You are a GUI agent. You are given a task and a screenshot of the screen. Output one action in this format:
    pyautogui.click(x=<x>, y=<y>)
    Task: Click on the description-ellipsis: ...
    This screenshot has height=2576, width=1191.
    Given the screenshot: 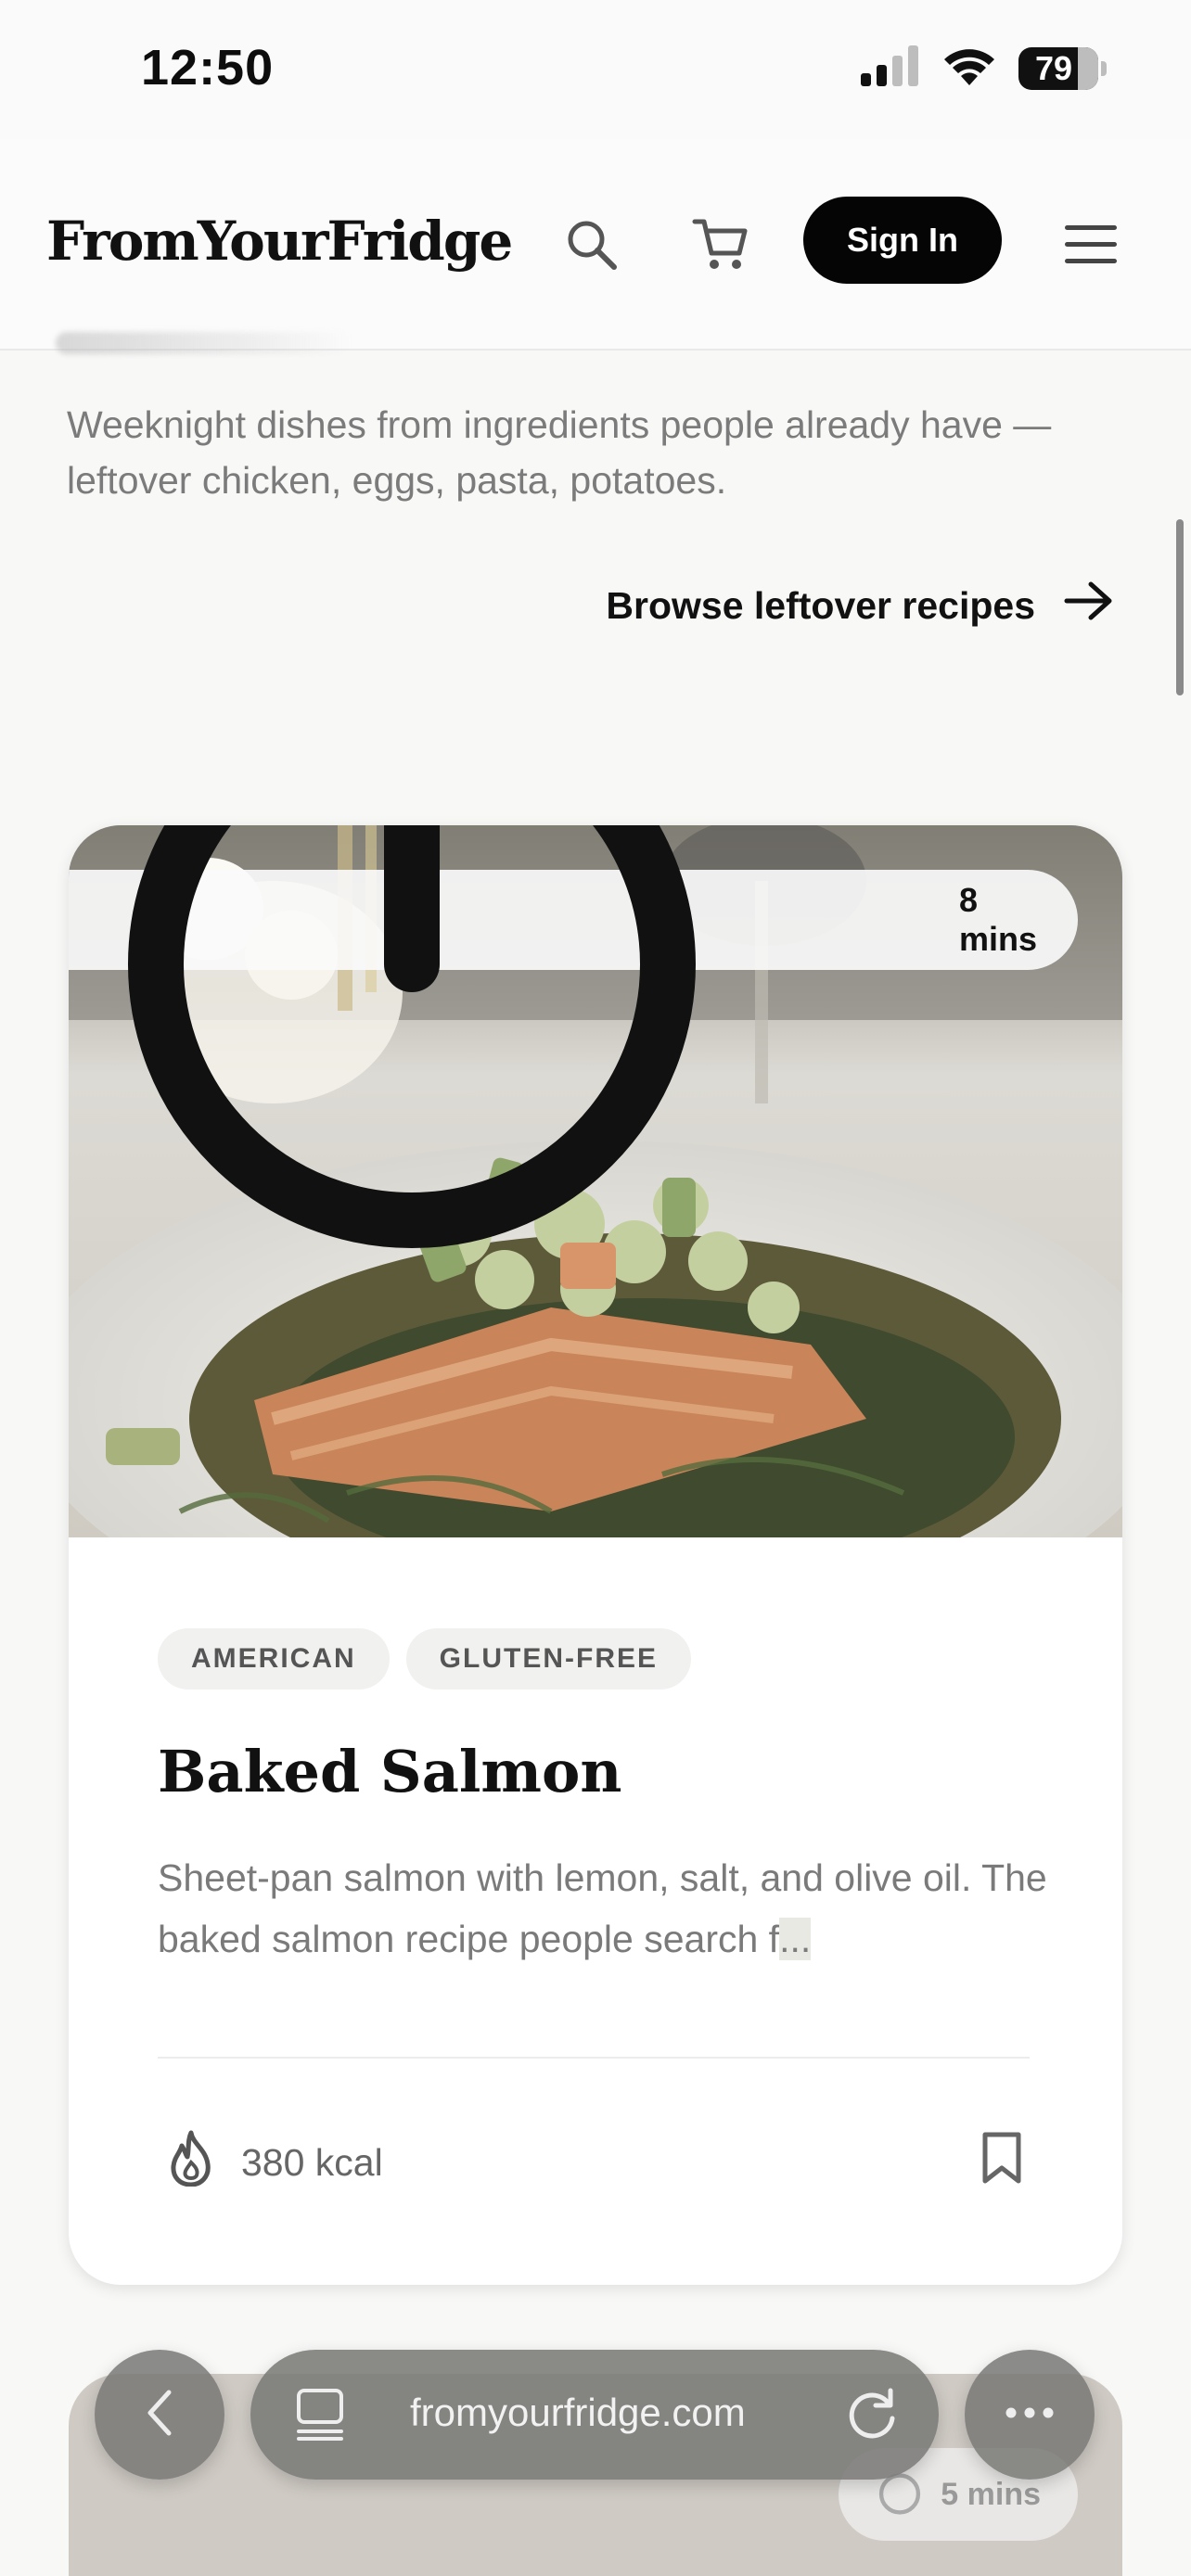 What is the action you would take?
    pyautogui.click(x=795, y=1939)
    